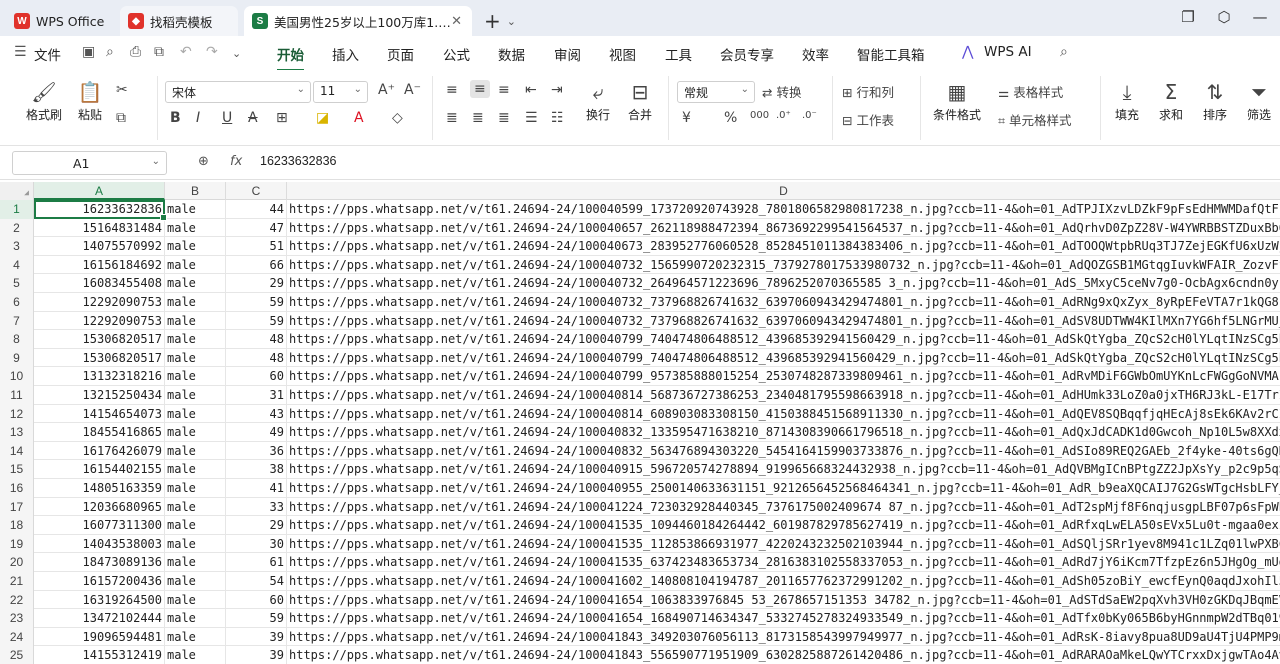 Image resolution: width=1280 pixels, height=664 pixels. I want to click on cell-age: 48, so click(256, 339).